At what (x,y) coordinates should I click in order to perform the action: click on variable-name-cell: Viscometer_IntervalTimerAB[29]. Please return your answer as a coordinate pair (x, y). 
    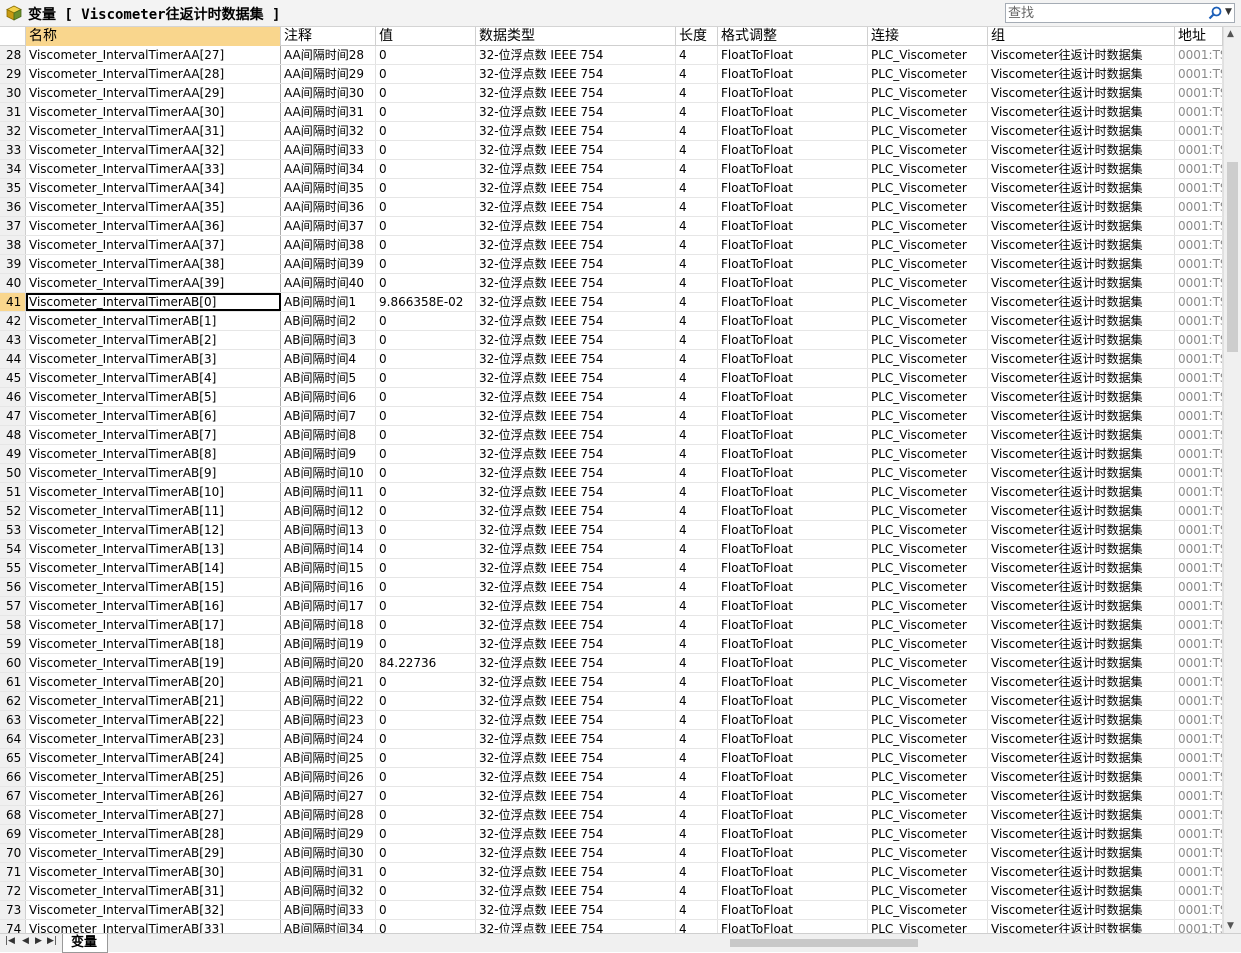
    Looking at the image, I should click on (153, 853).